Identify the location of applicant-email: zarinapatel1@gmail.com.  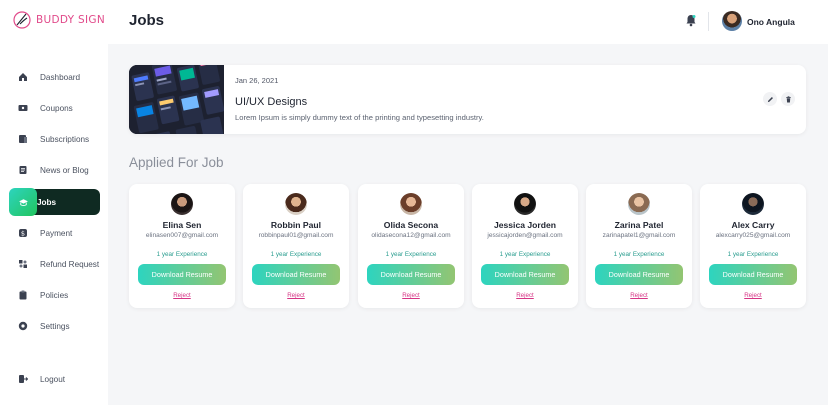
(639, 235).